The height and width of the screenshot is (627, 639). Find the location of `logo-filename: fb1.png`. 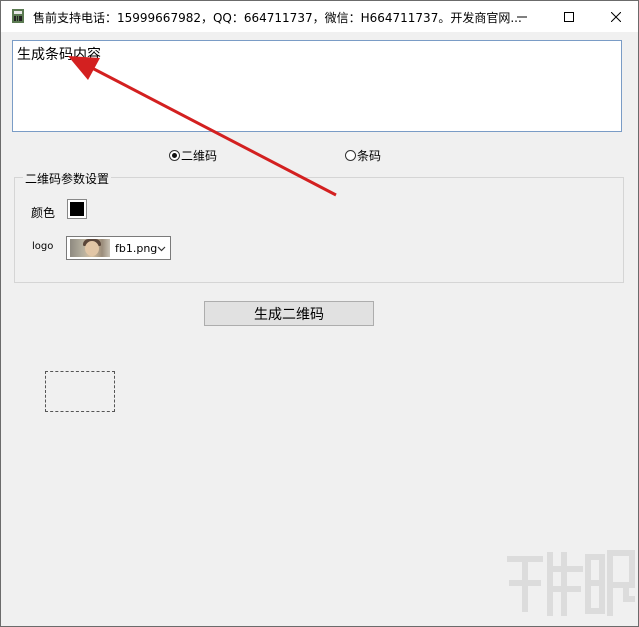

logo-filename: fb1.png is located at coordinates (136, 248).